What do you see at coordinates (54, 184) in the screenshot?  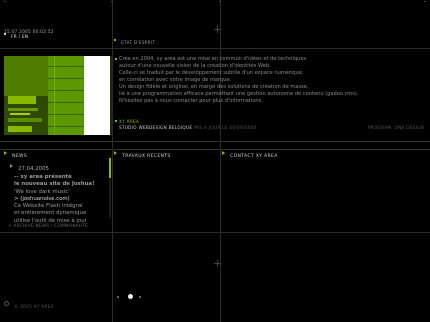 I see `news-title: le nouveau site de Joshua!` at bounding box center [54, 184].